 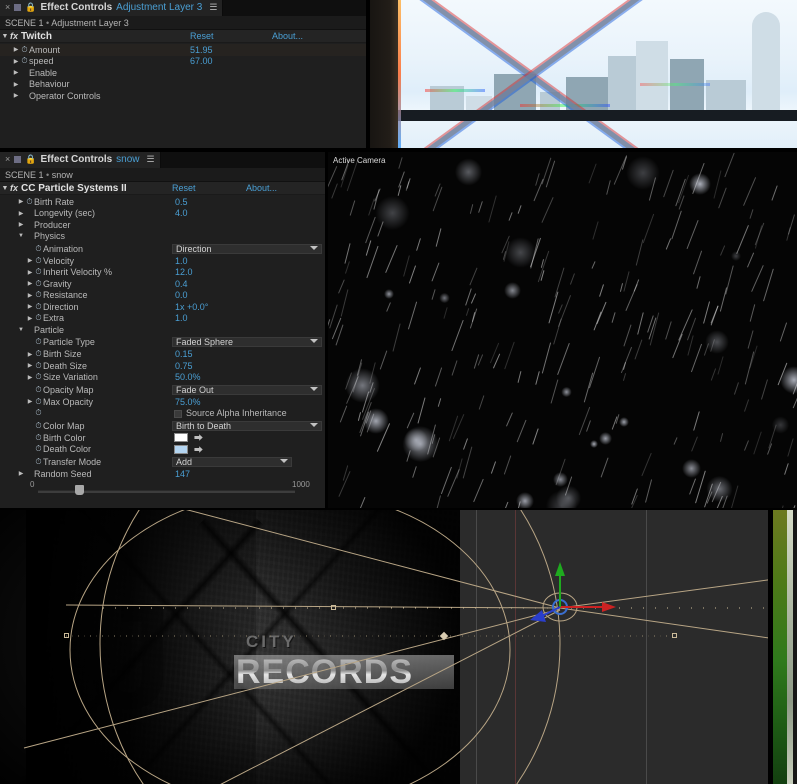 What do you see at coordinates (162, 248) in the screenshot?
I see `property-row: ⏱ Animation Direction` at bounding box center [162, 248].